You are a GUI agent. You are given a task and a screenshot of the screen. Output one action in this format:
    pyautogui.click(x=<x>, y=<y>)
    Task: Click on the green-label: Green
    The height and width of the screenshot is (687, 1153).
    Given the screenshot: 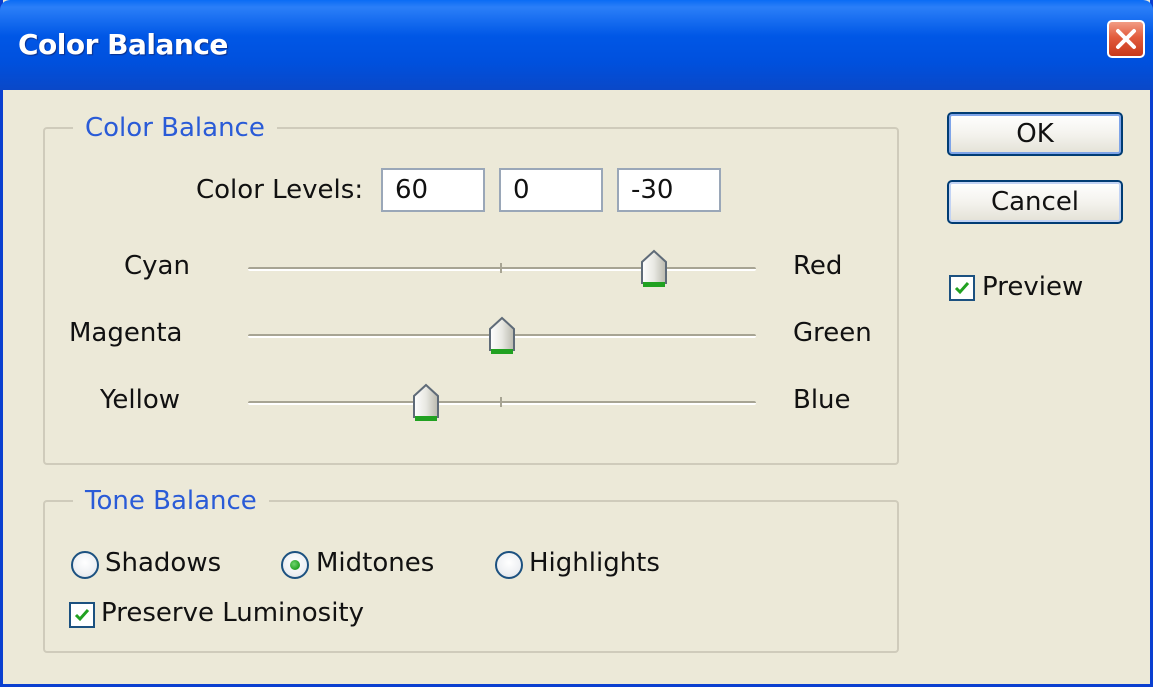 What is the action you would take?
    pyautogui.click(x=832, y=333)
    